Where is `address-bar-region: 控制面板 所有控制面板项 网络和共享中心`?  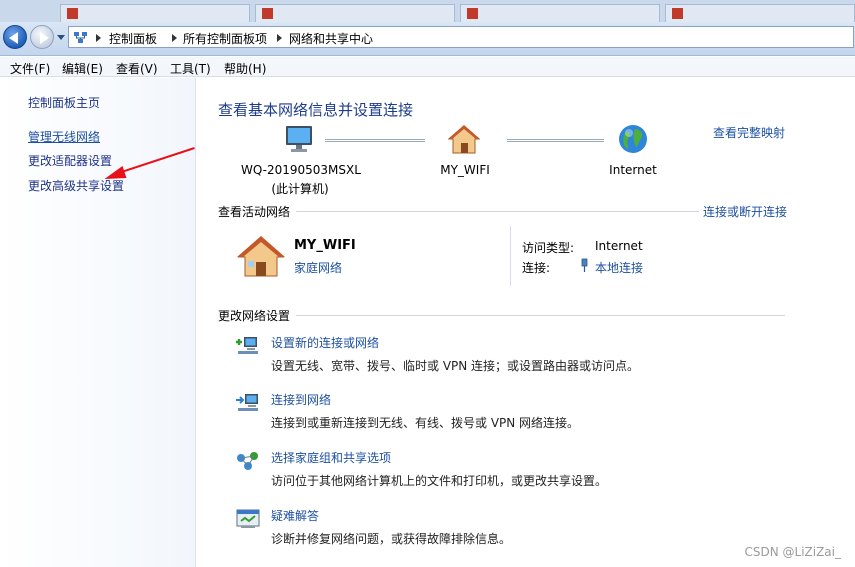 address-bar-region: 控制面板 所有控制面板项 网络和共享中心 is located at coordinates (427, 39).